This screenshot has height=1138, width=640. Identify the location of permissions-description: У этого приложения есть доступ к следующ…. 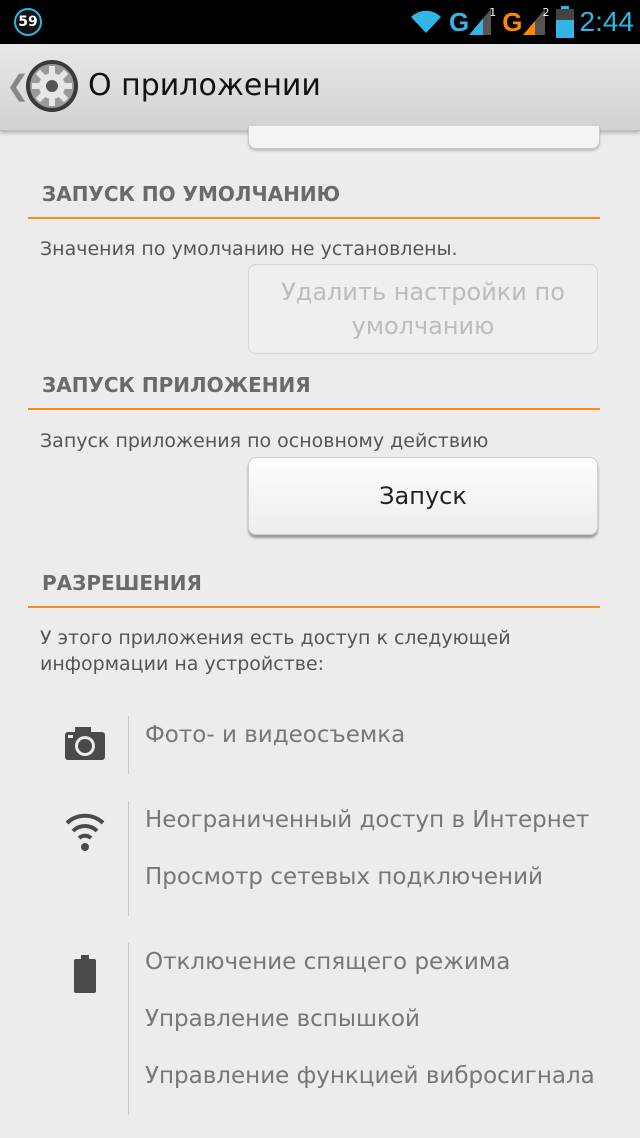
(320, 651).